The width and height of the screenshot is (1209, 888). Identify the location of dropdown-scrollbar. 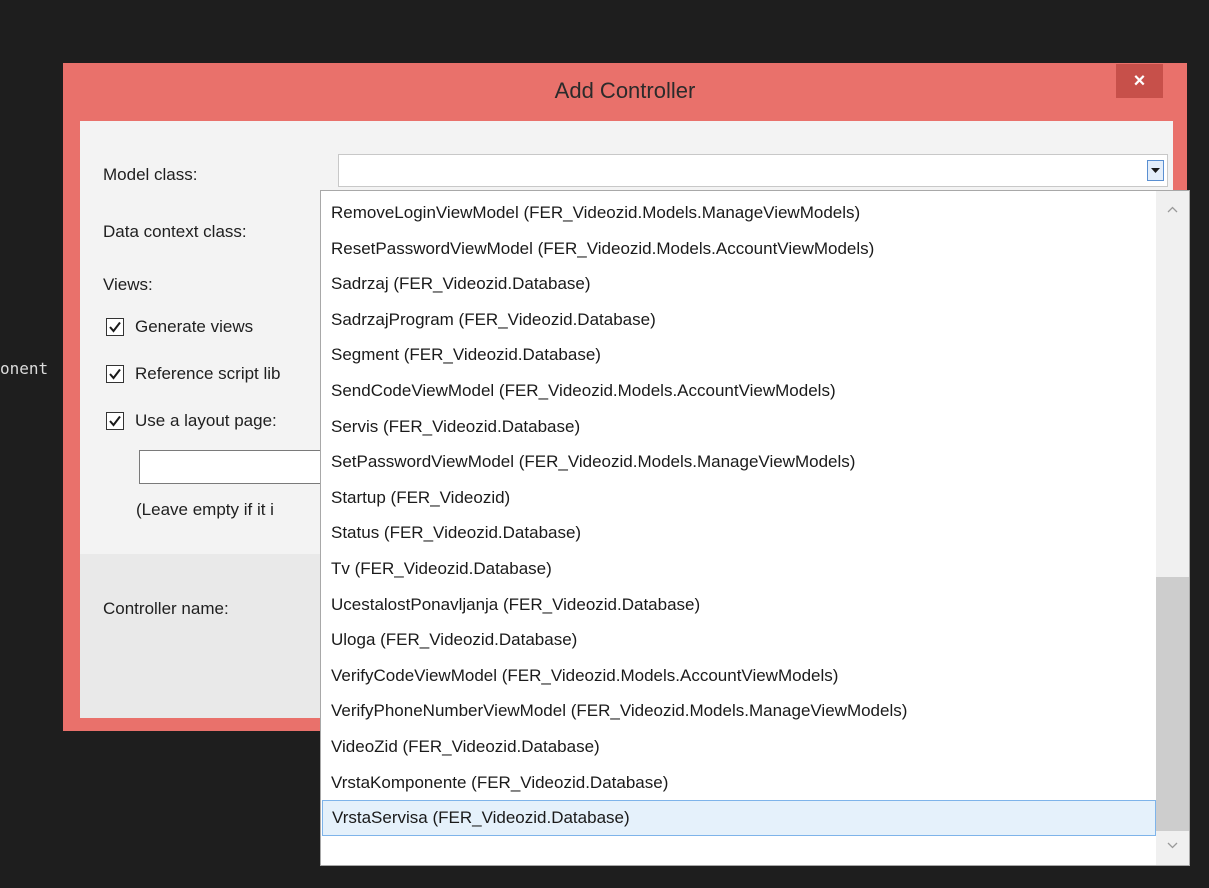
(1172, 528).